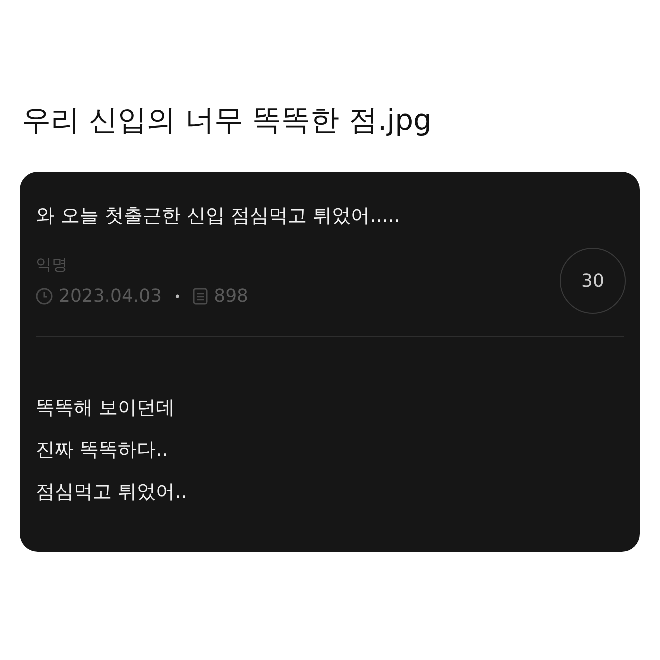  Describe the element at coordinates (106, 408) in the screenshot. I see `body-line: 똑똑해 보이던데` at that location.